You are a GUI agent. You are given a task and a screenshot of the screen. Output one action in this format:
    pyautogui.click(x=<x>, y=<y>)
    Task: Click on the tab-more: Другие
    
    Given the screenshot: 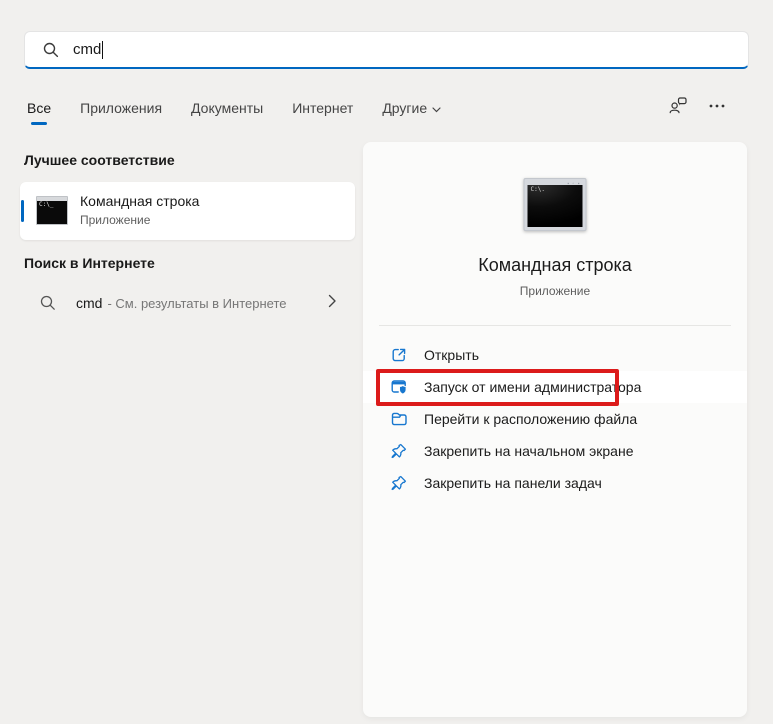 What is the action you would take?
    pyautogui.click(x=411, y=108)
    